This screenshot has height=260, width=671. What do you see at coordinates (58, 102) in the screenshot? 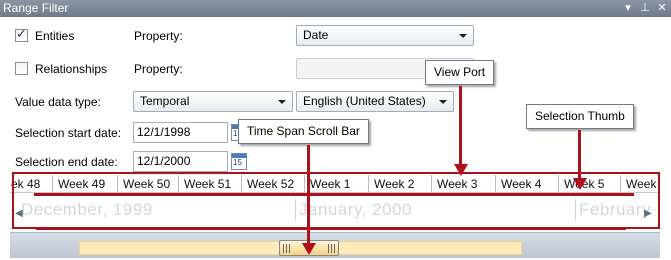
I see `value-data-type-label: Value data type:` at bounding box center [58, 102].